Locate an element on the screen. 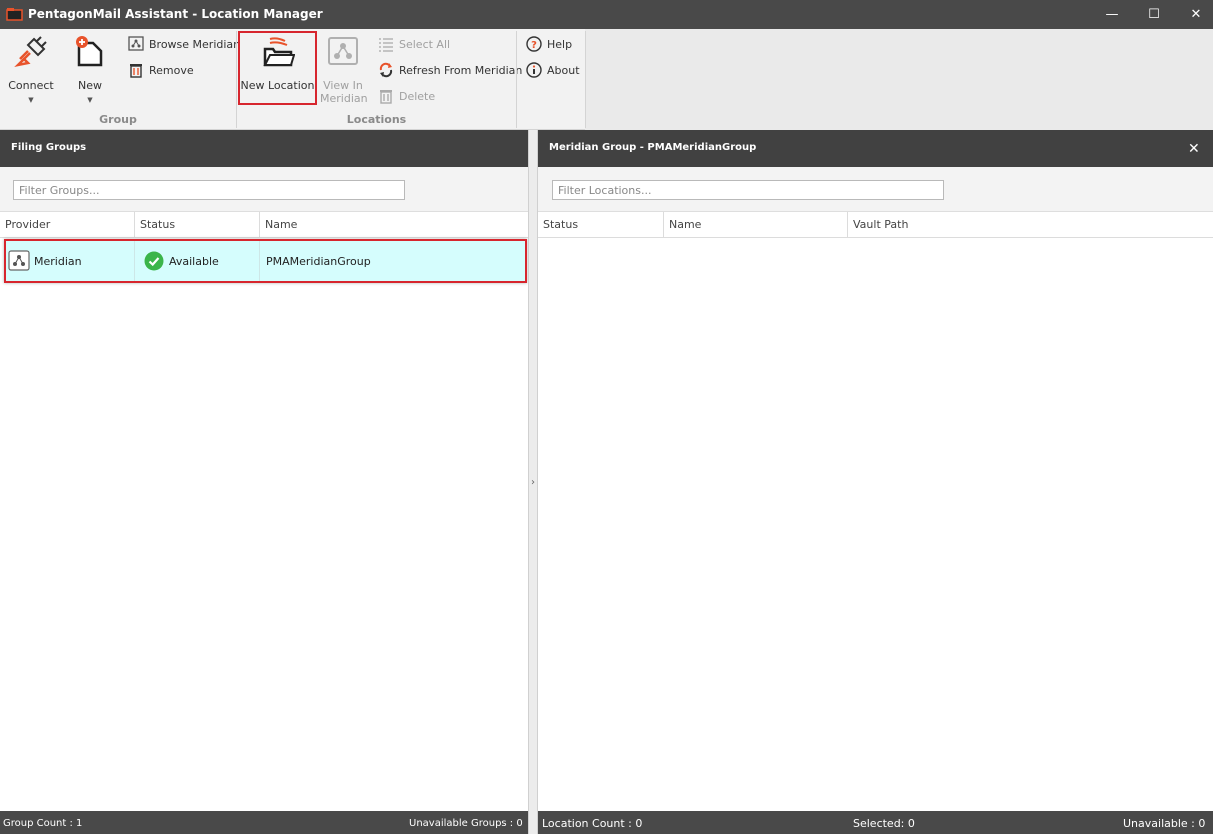 The image size is (1213, 834). filter-groups-area is located at coordinates (264, 189).